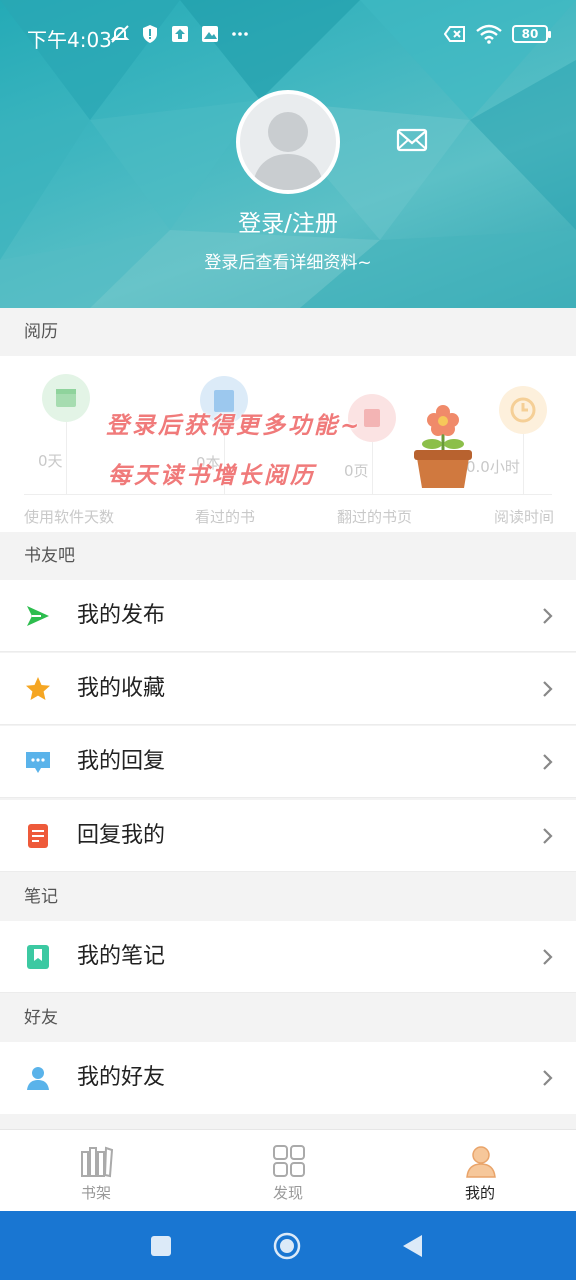 Image resolution: width=576 pixels, height=1280 pixels. Describe the element at coordinates (121, 835) in the screenshot. I see `row-label: 回复我的` at that location.